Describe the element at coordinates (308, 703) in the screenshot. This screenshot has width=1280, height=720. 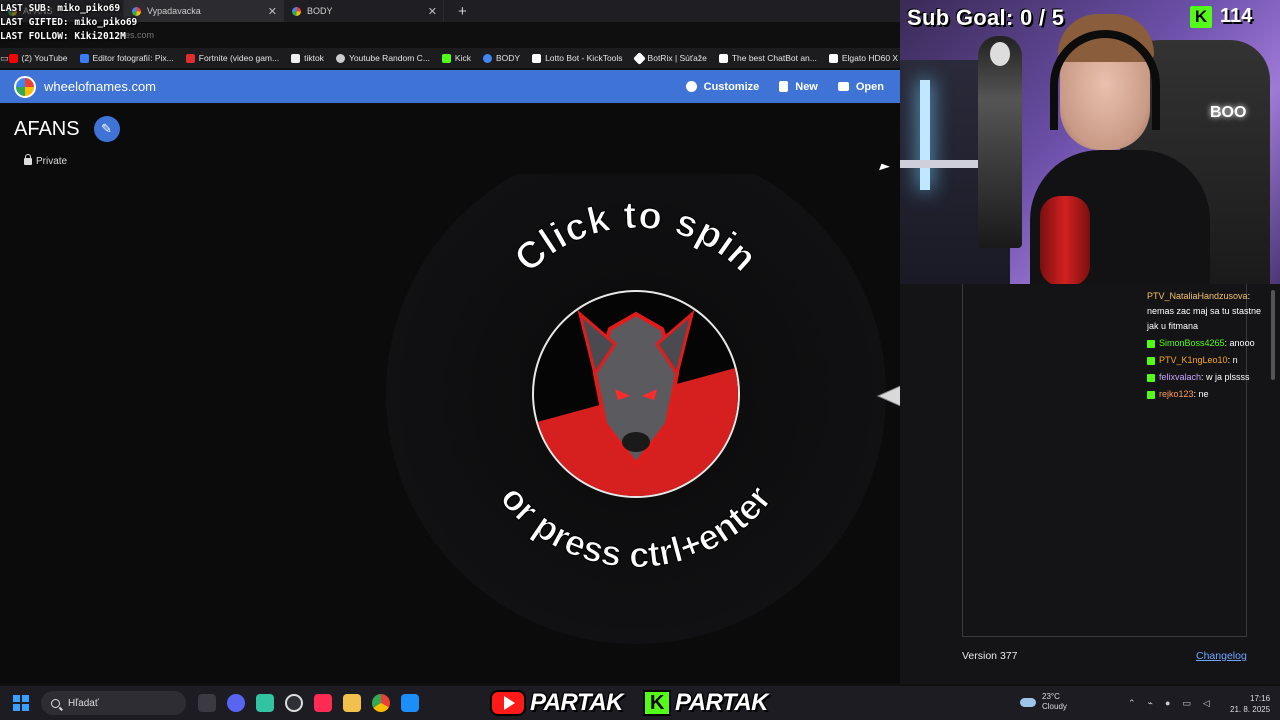
I see `taskbar-apps` at that location.